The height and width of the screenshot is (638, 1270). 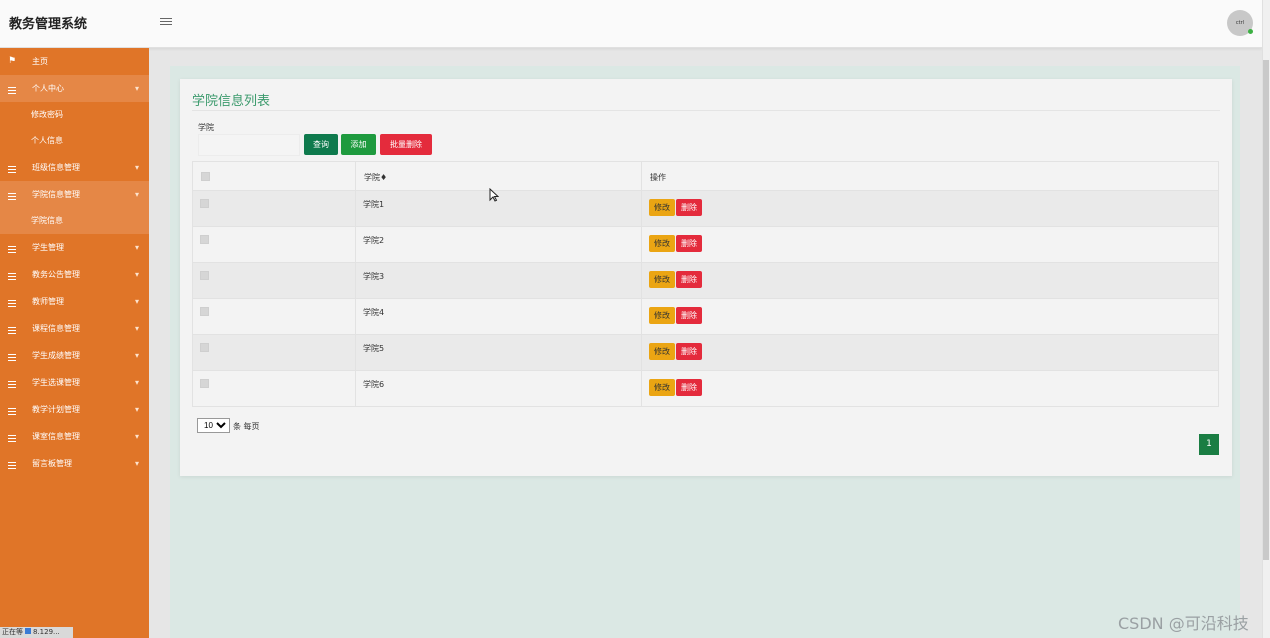 I want to click on sidebar-item-teaching-plan-management: 教学计划管理 ▾, so click(x=74, y=409).